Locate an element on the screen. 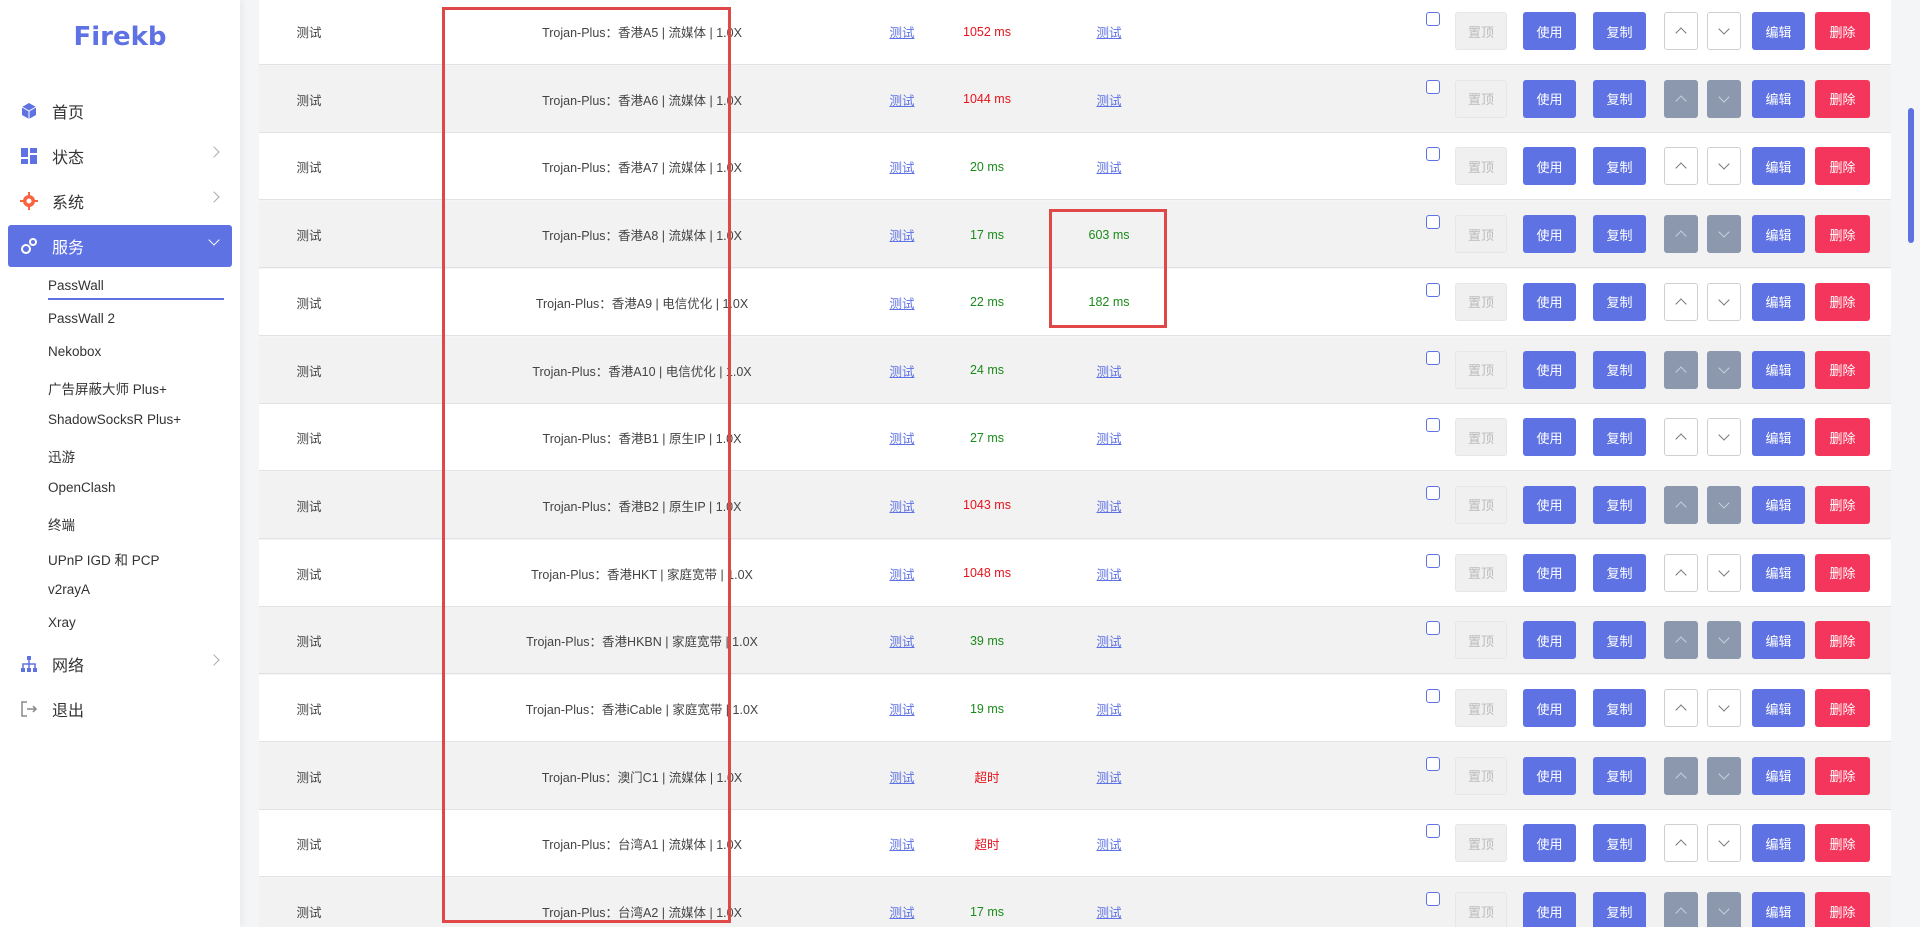 The height and width of the screenshot is (927, 1920). sub-upnp: UPnP IGD 和 PCP is located at coordinates (104, 559).